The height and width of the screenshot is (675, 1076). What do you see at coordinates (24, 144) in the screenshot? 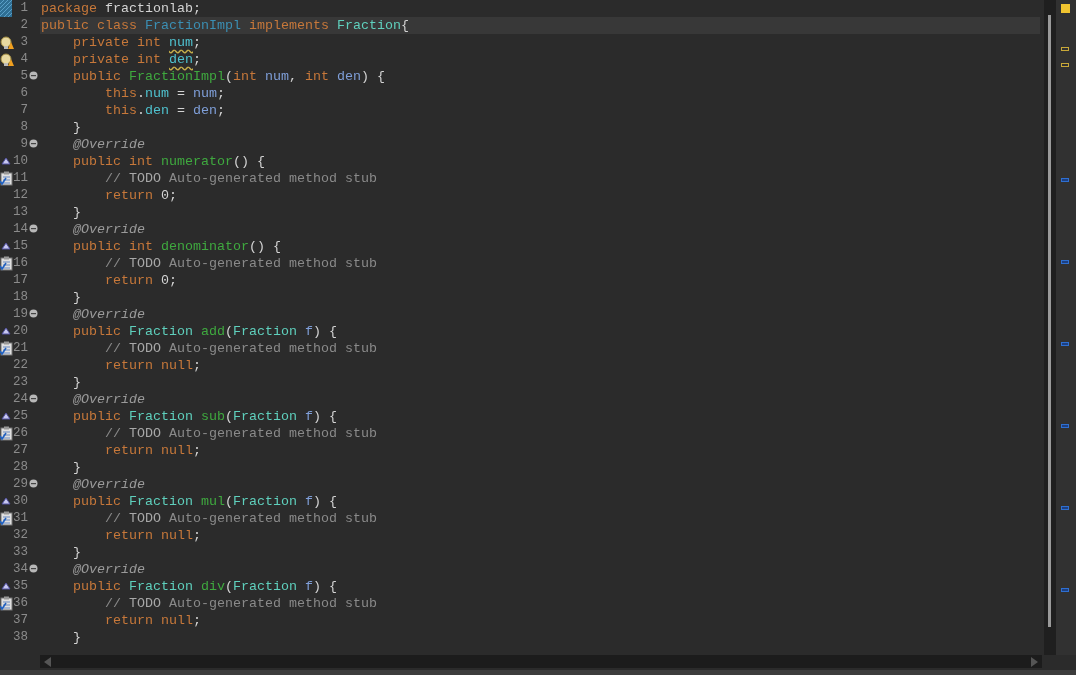
I see `line-number: 9` at bounding box center [24, 144].